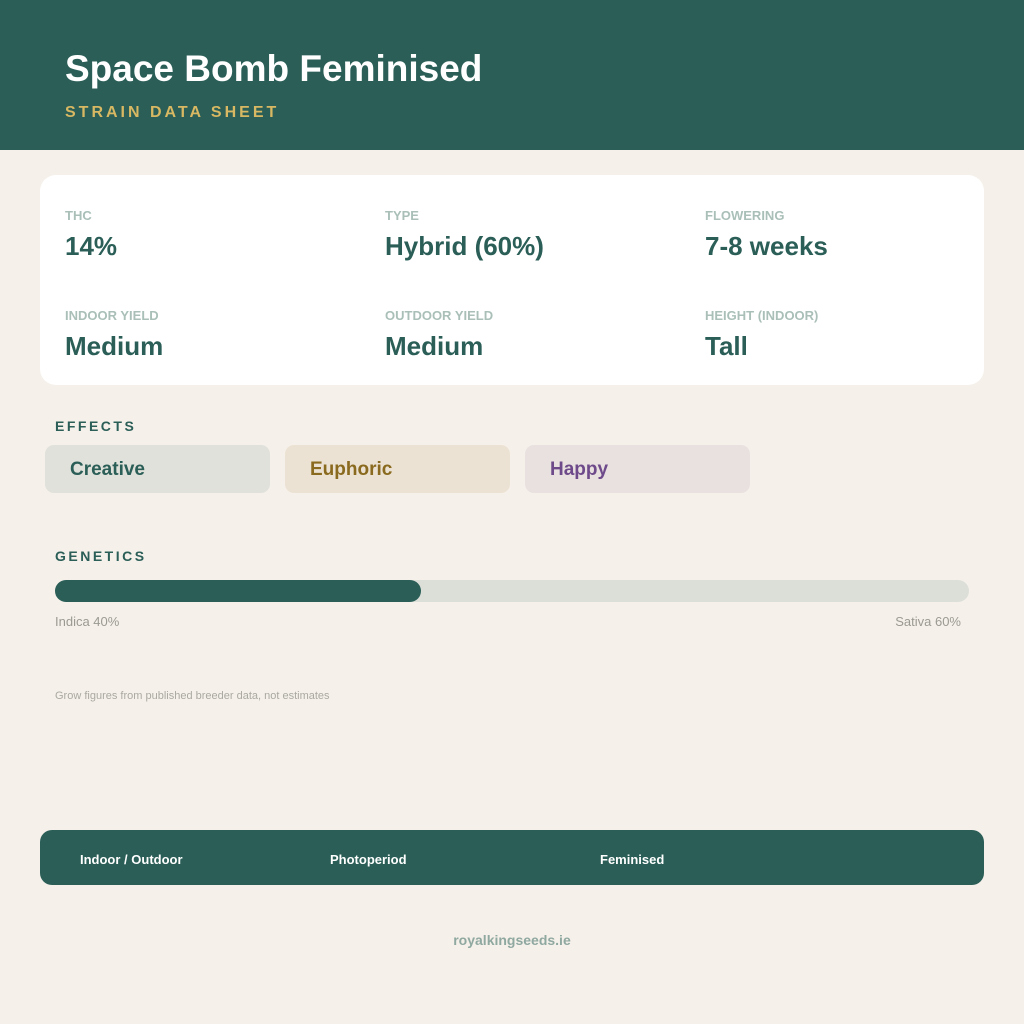  Describe the element at coordinates (91, 246) in the screenshot. I see `thc-value: 14%` at that location.